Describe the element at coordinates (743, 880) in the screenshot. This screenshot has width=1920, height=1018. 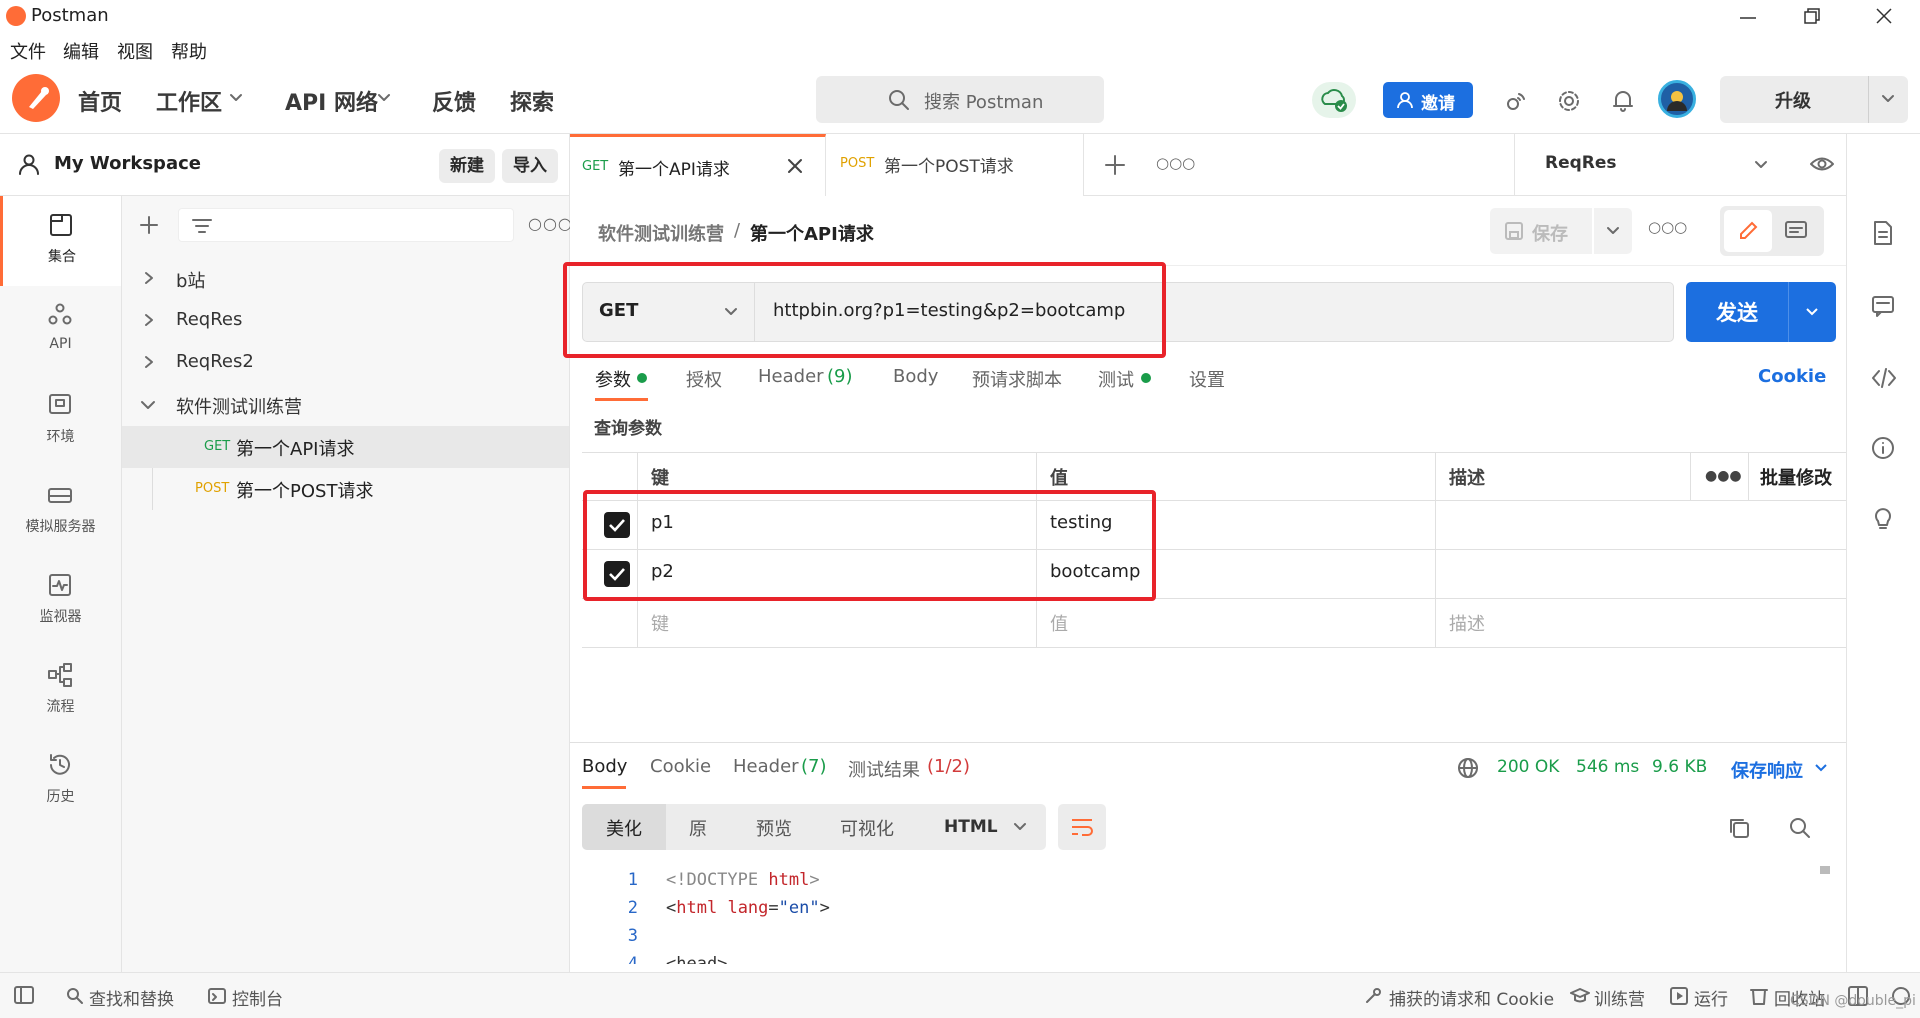
I see `code-line: <!DOCTYPE html>` at that location.